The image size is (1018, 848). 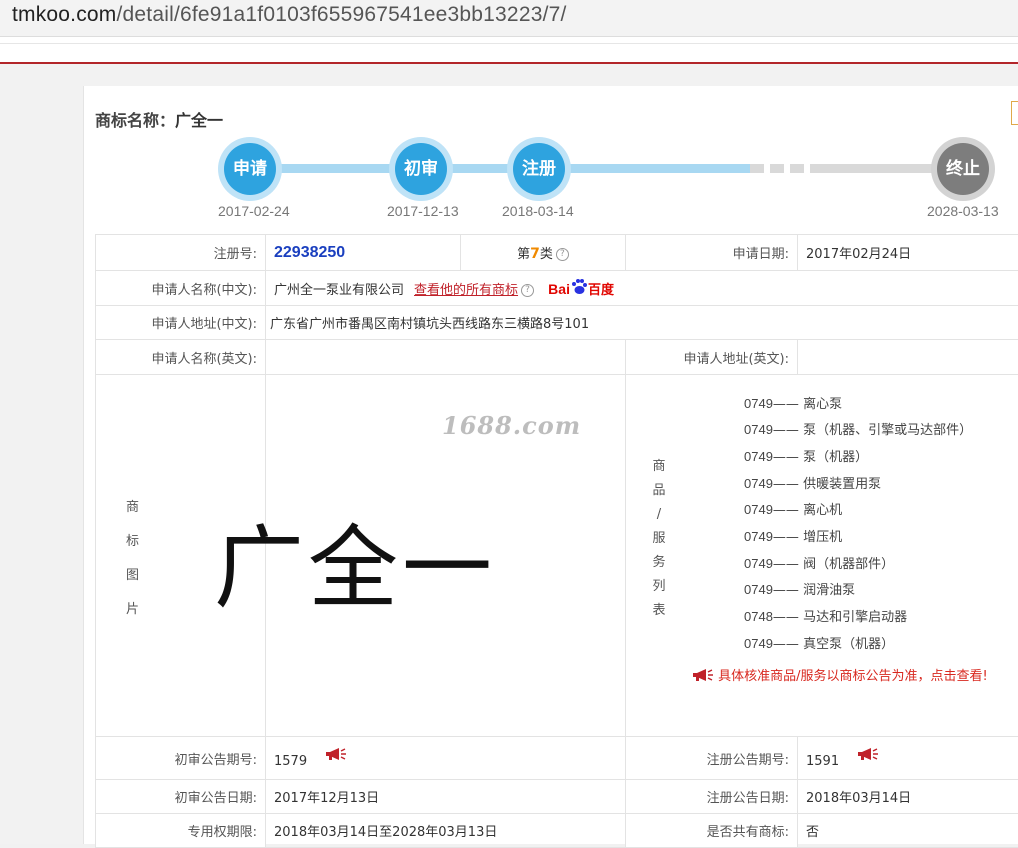 I want to click on table-row: 申请人名称(英文): 申请人地址(英文):, so click(x=557, y=357).